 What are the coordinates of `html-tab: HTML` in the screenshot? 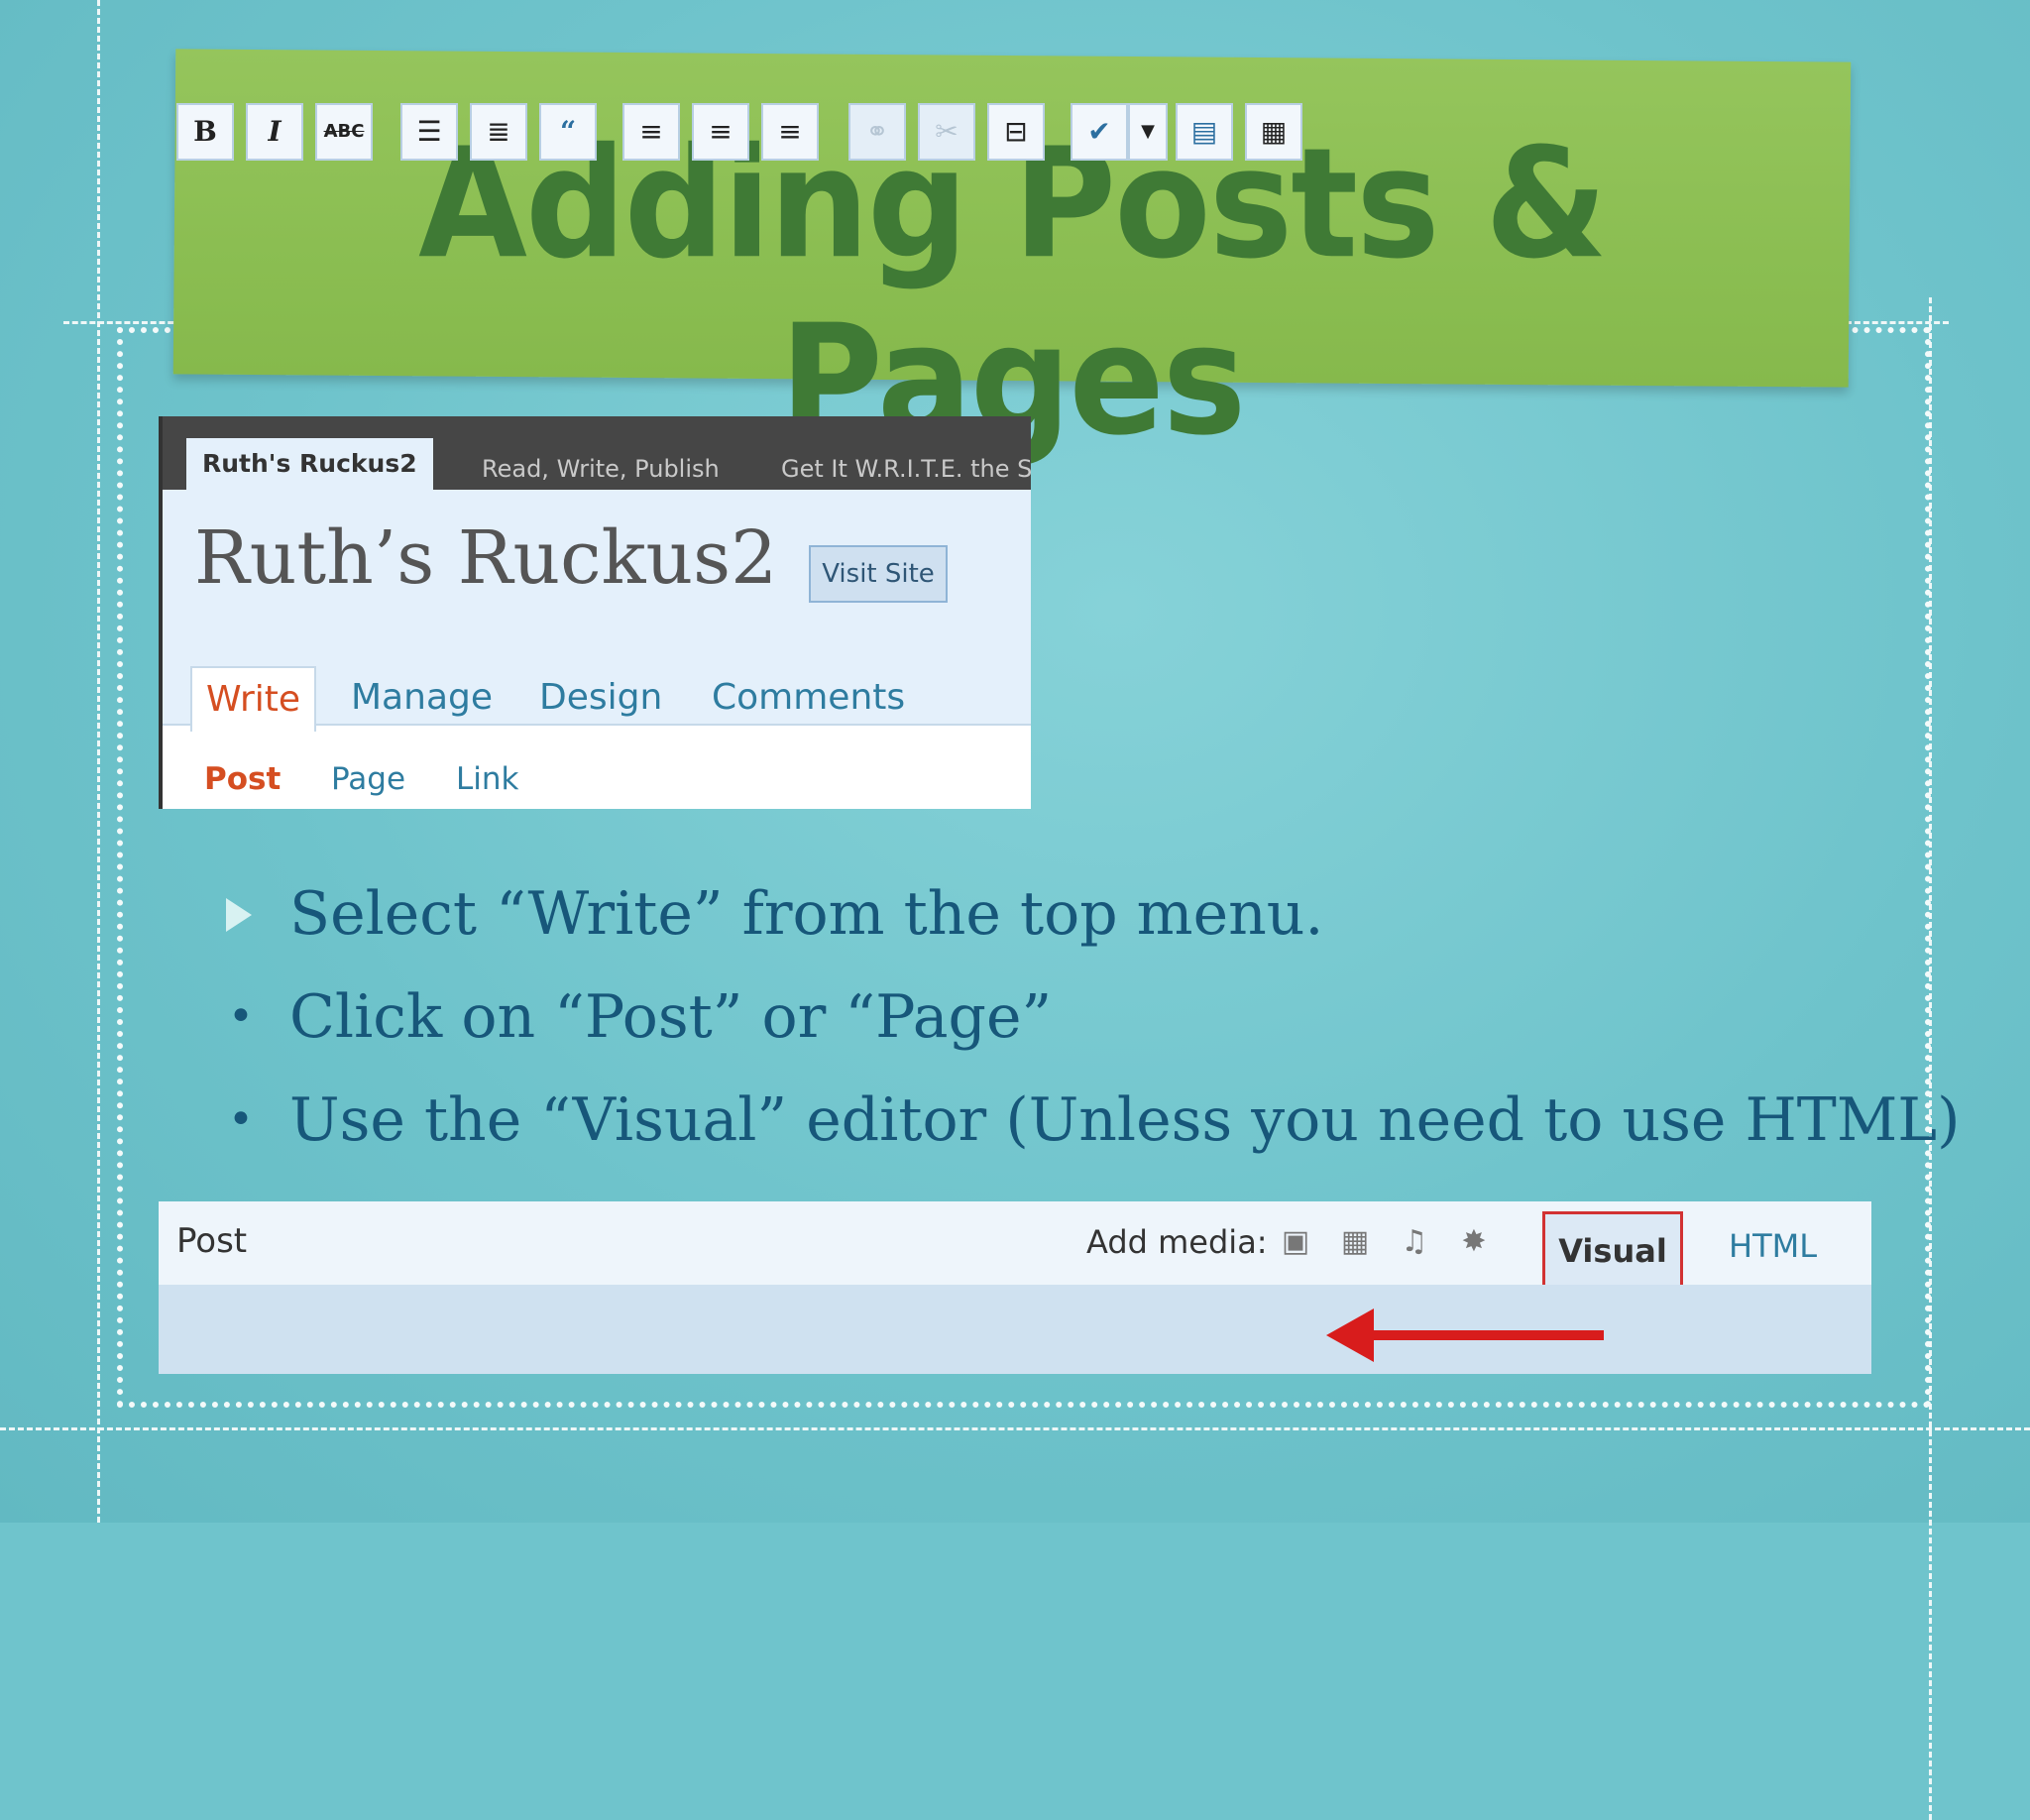 It's located at (1773, 1246).